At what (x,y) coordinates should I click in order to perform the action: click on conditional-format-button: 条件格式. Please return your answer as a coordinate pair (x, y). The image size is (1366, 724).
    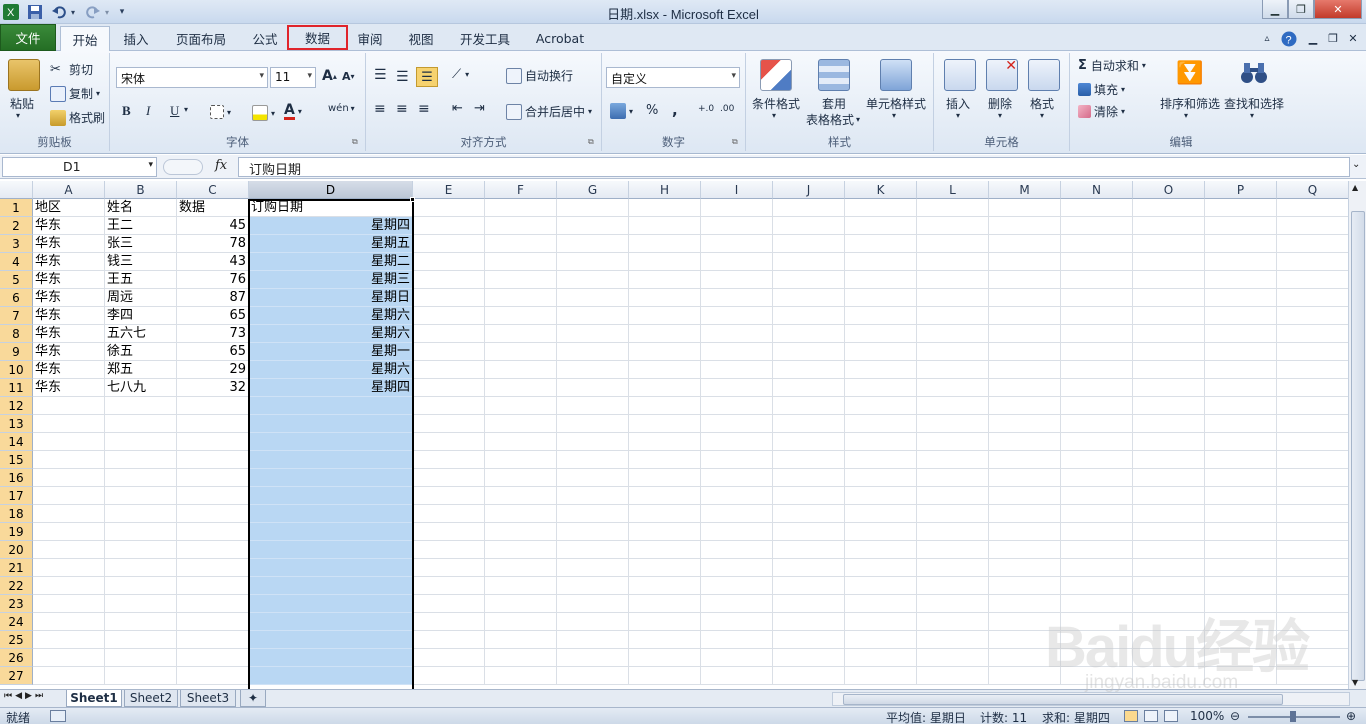
    Looking at the image, I should click on (776, 103).